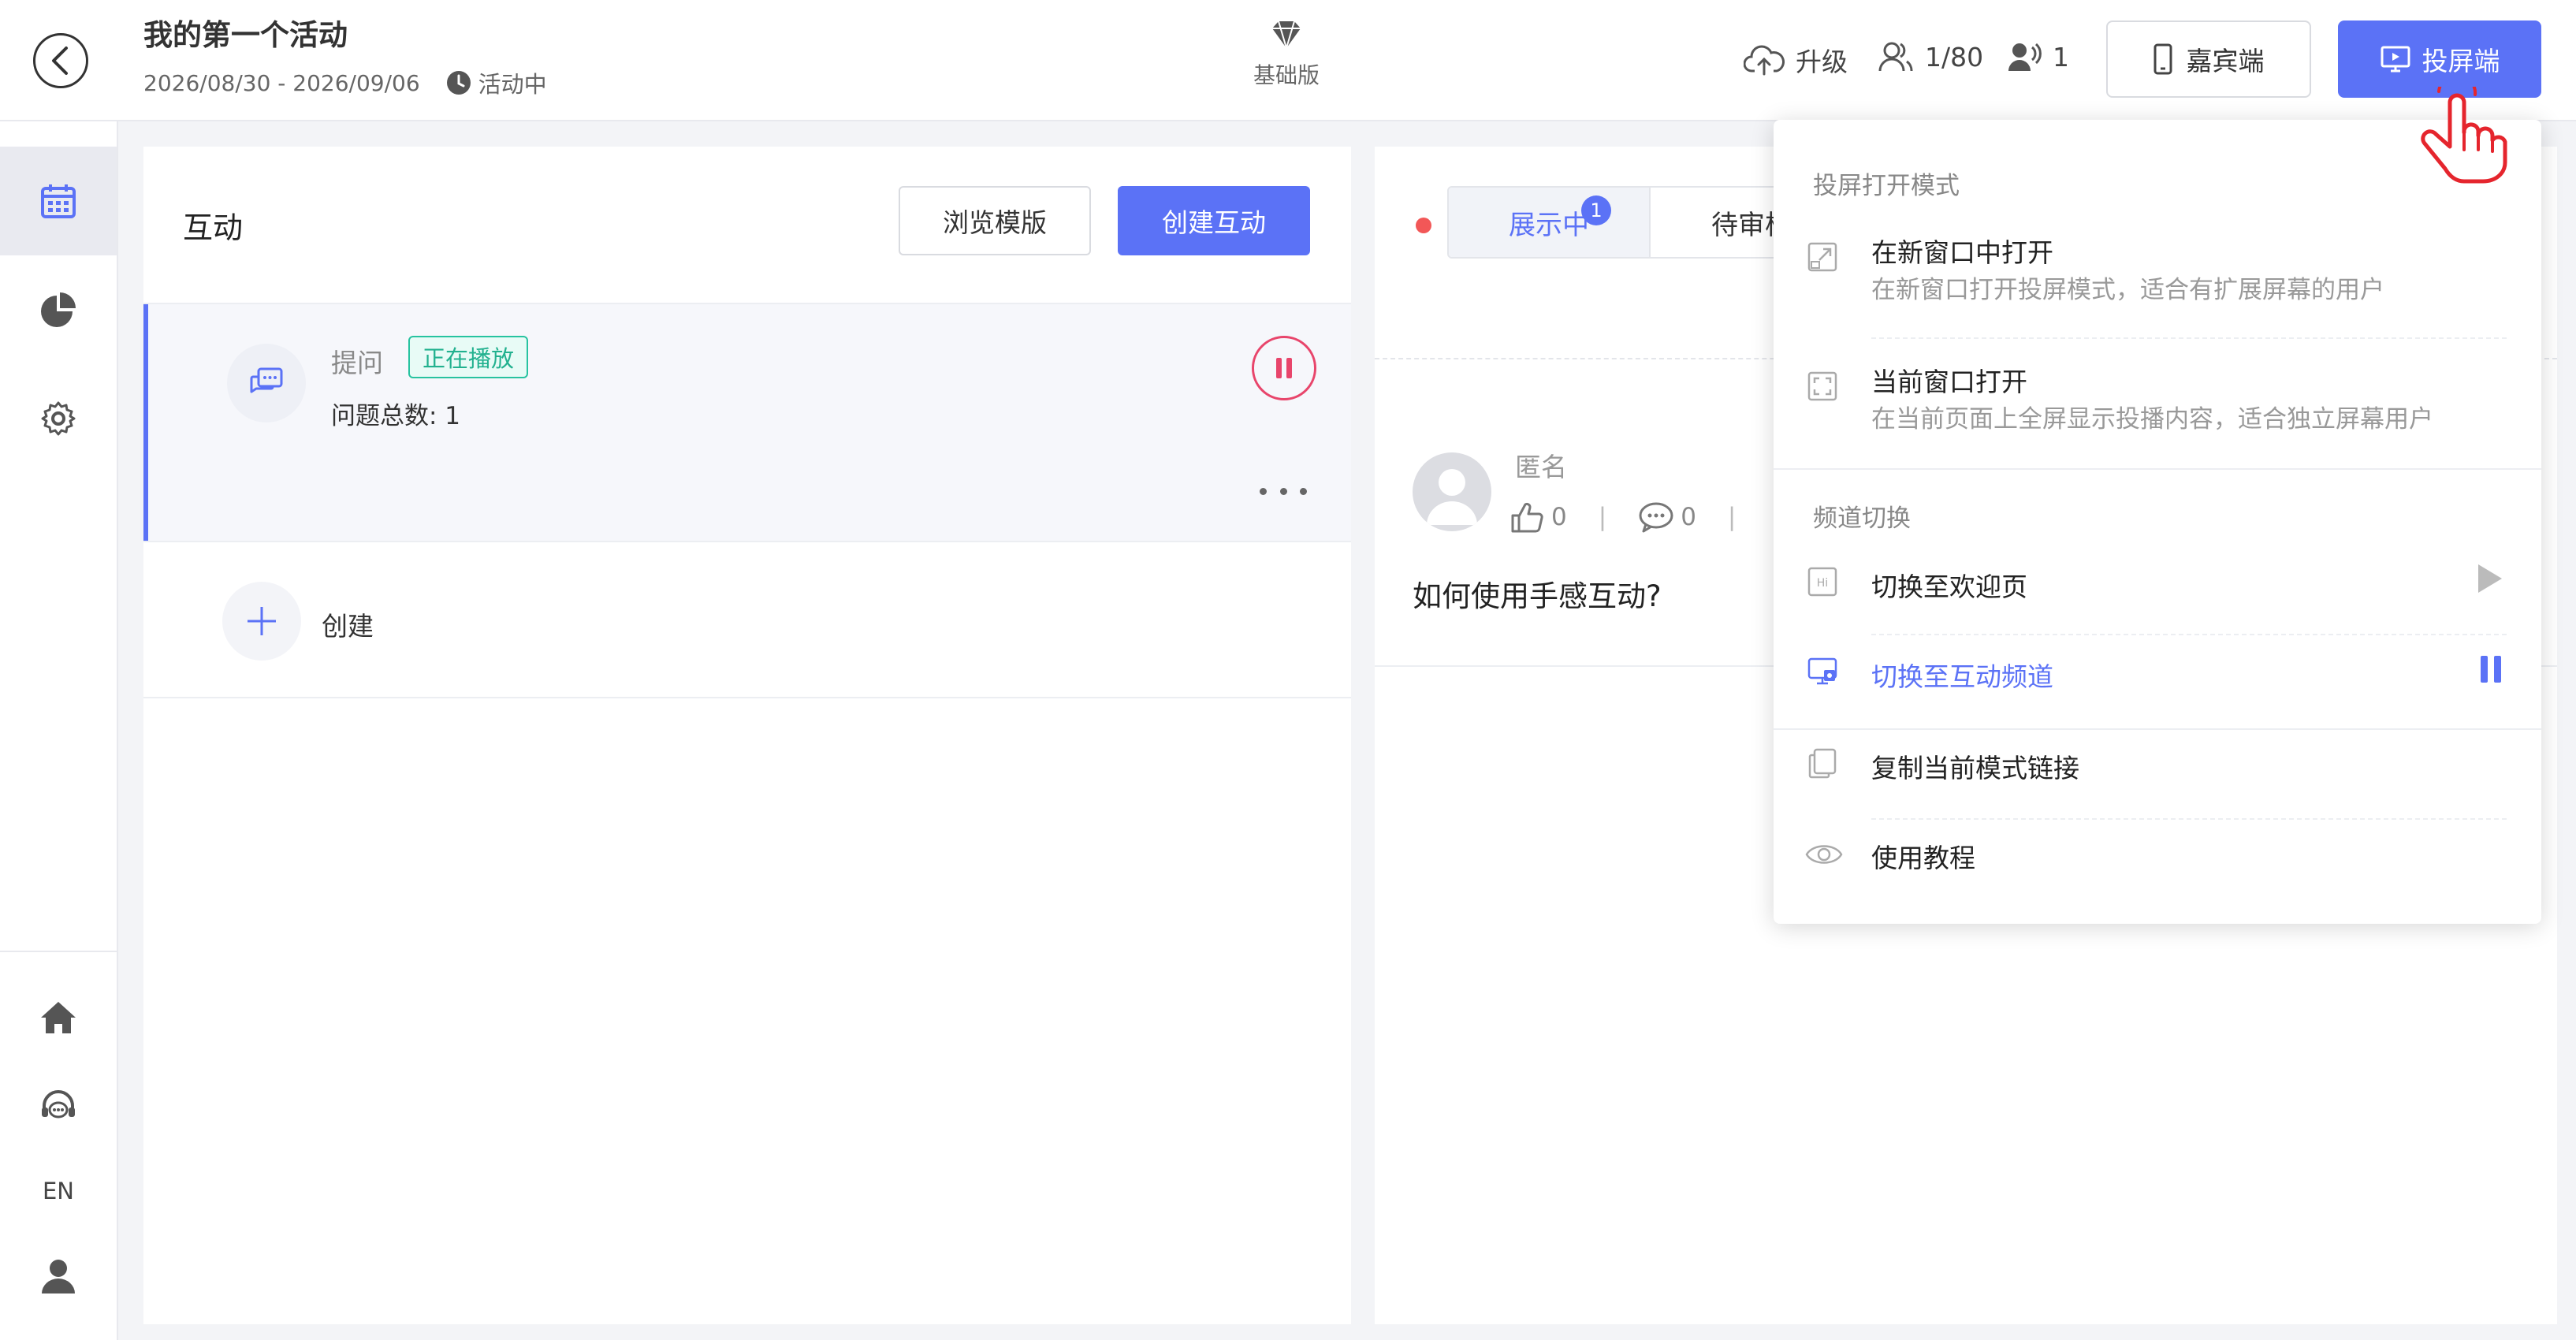  What do you see at coordinates (213, 228) in the screenshot?
I see `panel-title: 互动` at bounding box center [213, 228].